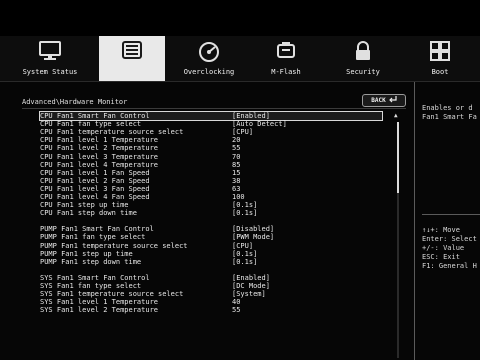  What do you see at coordinates (99, 148) in the screenshot?
I see `setting-label: CPU Fan1 level 2 Temperature` at bounding box center [99, 148].